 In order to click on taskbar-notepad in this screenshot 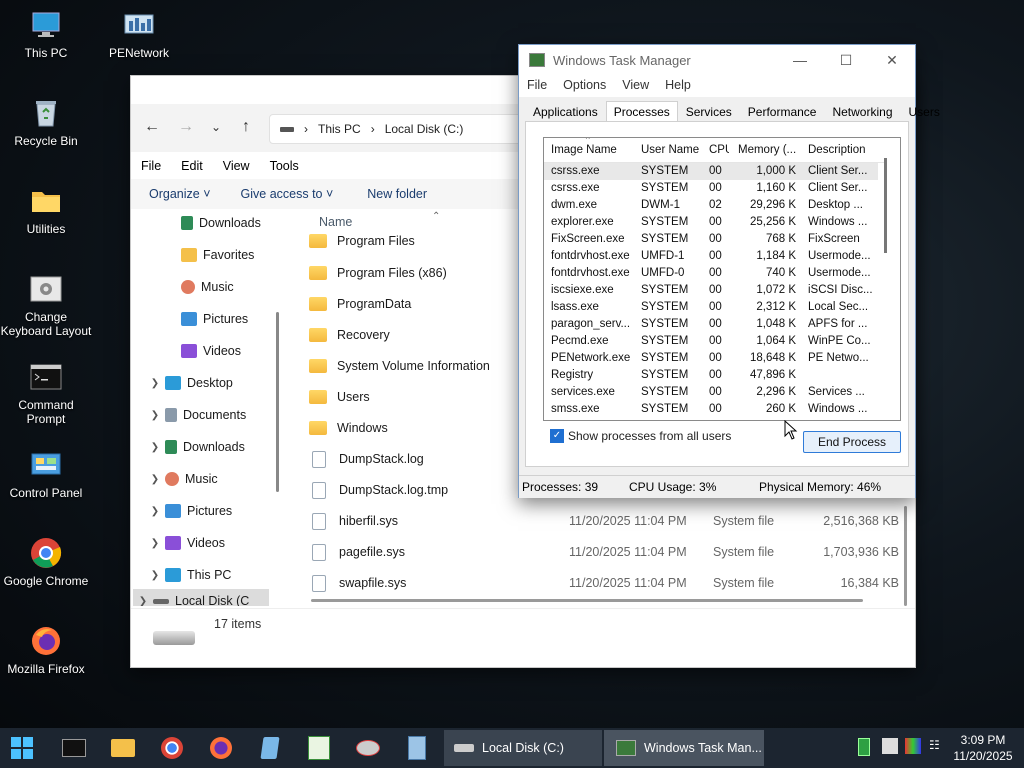, I will do `click(270, 748)`.